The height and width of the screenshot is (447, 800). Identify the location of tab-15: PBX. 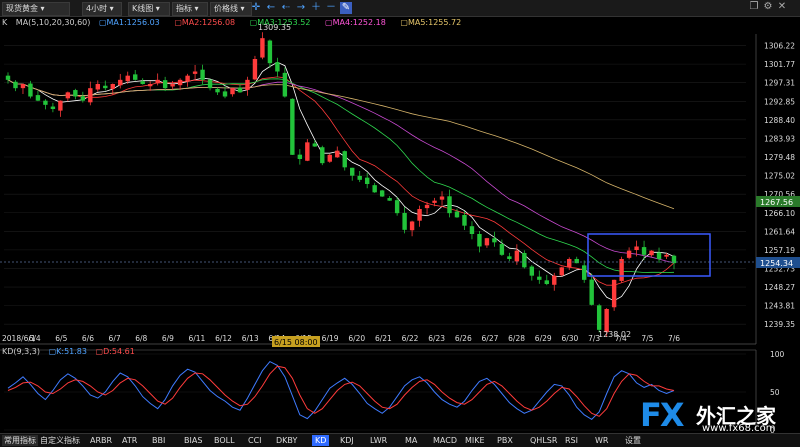
(505, 440).